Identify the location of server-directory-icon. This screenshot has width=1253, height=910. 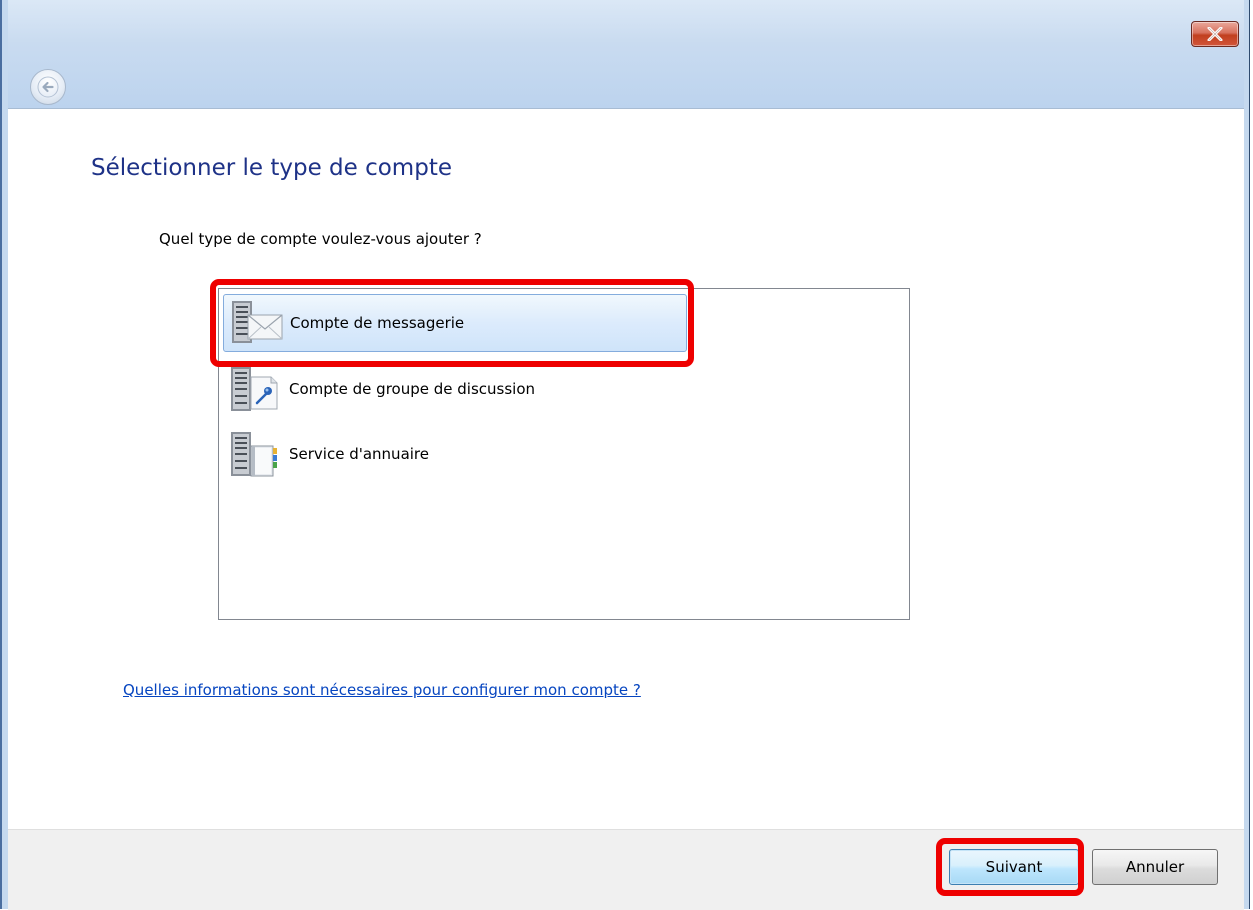
(253, 454).